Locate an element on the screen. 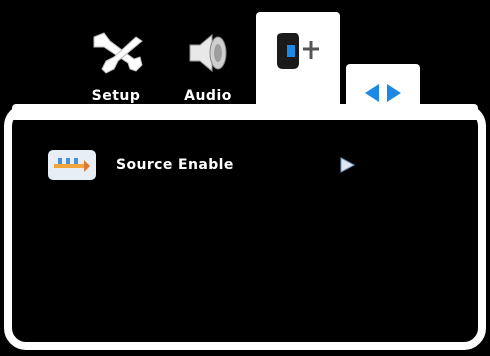  tab-setup-label: Setup is located at coordinates (116, 96).